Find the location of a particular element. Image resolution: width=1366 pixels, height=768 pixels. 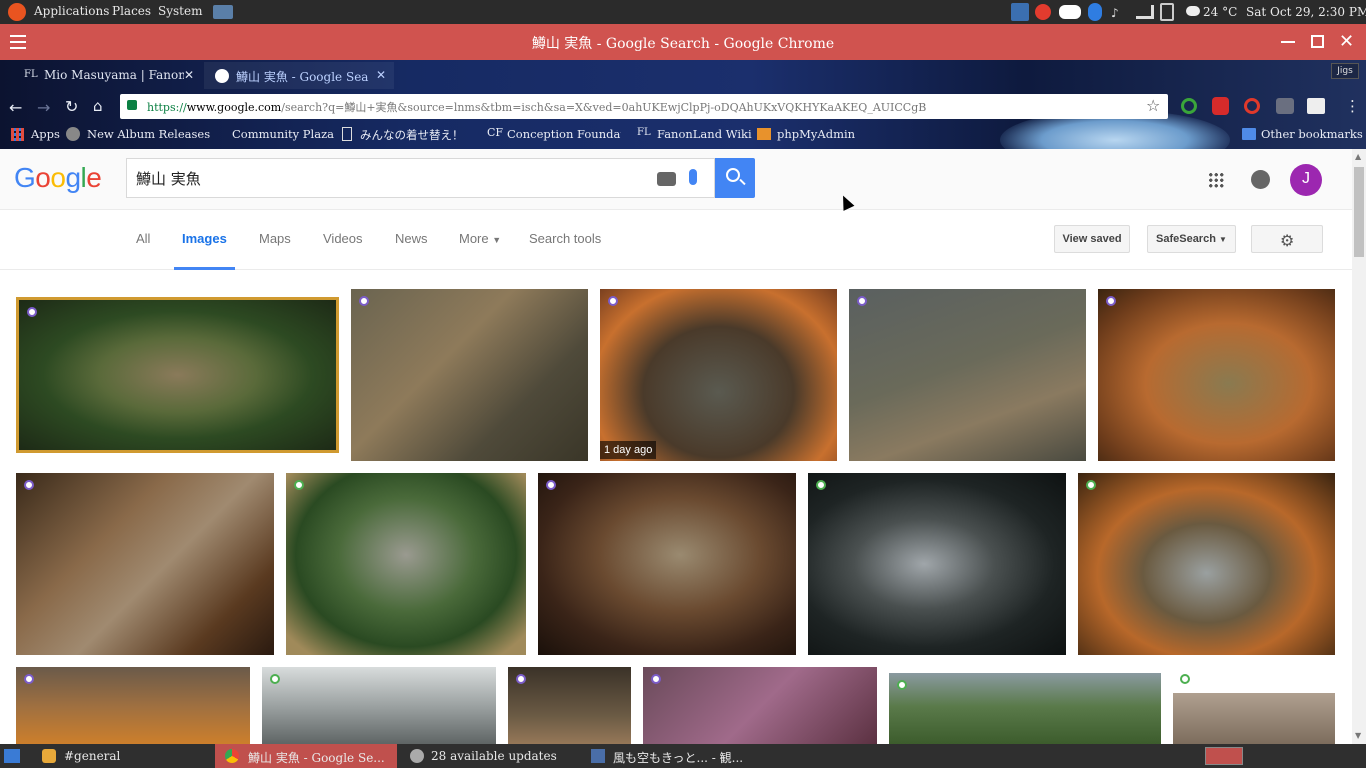

weather-icon is located at coordinates (1193, 11).